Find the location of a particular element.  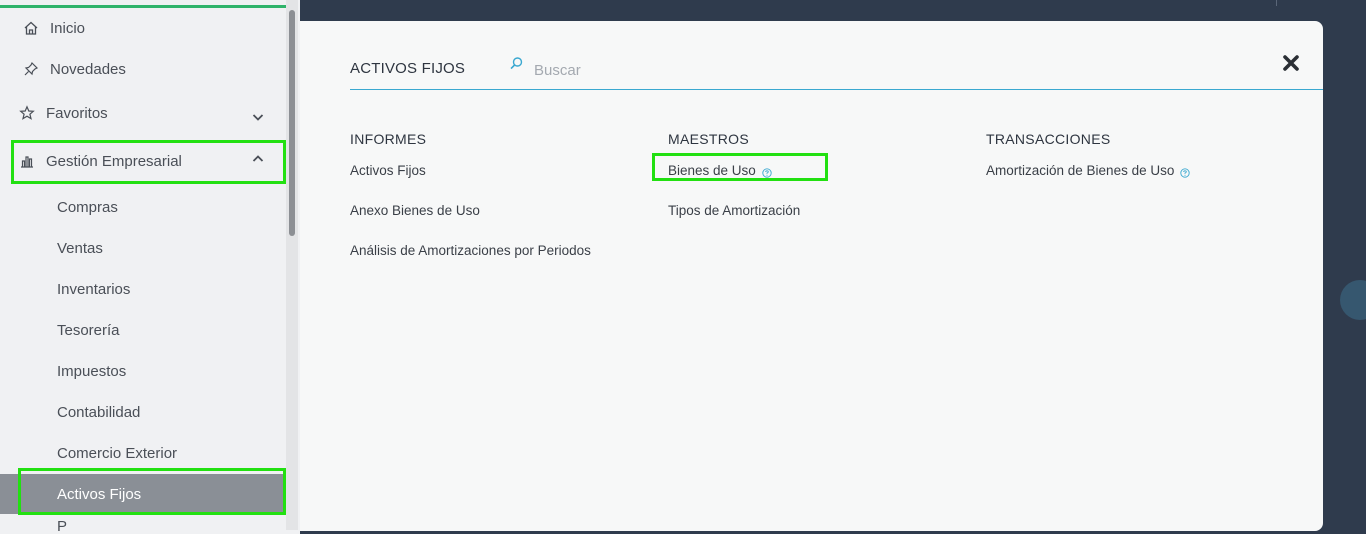

column-header-maestros: MAESTROS is located at coordinates (708, 139).